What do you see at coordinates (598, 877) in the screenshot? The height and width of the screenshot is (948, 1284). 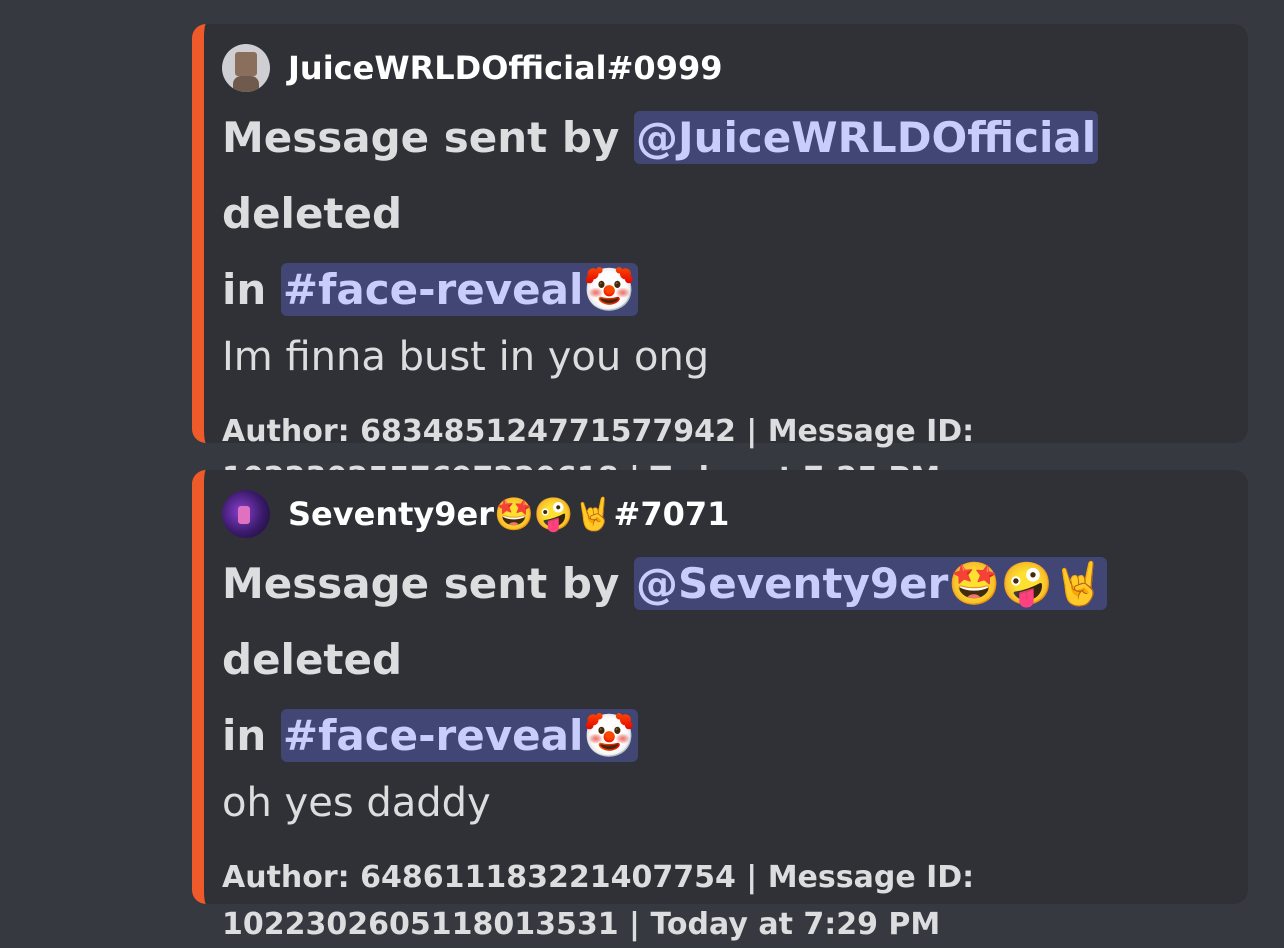 I see `footer-line-1: Author: 648611183221407754 | Message ID:` at bounding box center [598, 877].